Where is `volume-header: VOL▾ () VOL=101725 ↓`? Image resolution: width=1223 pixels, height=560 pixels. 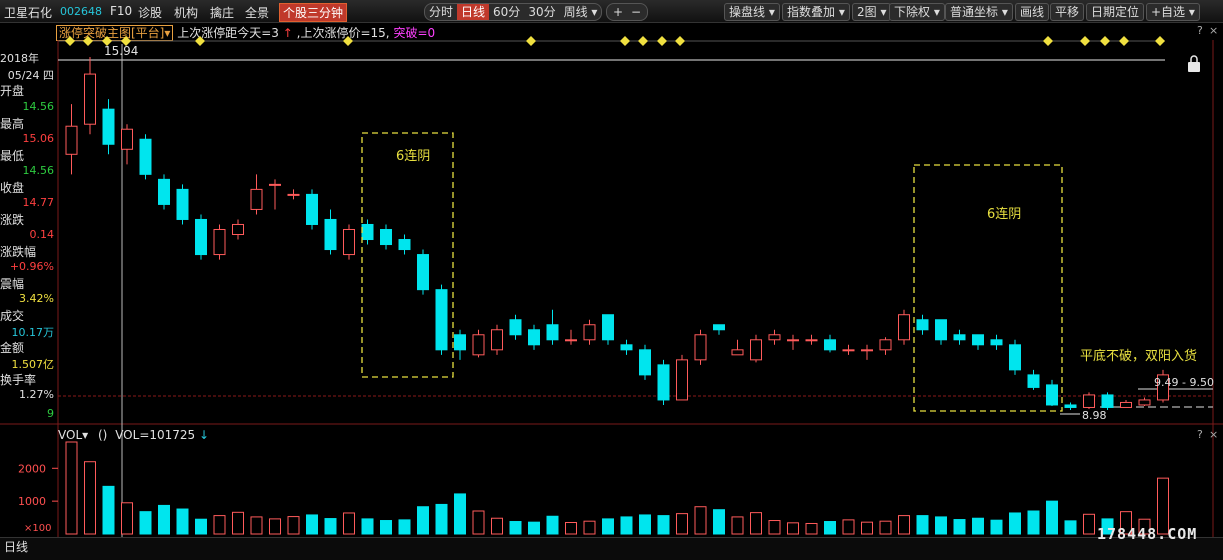
volume-header: VOL▾ () VOL=101725 ↓ is located at coordinates (133, 435).